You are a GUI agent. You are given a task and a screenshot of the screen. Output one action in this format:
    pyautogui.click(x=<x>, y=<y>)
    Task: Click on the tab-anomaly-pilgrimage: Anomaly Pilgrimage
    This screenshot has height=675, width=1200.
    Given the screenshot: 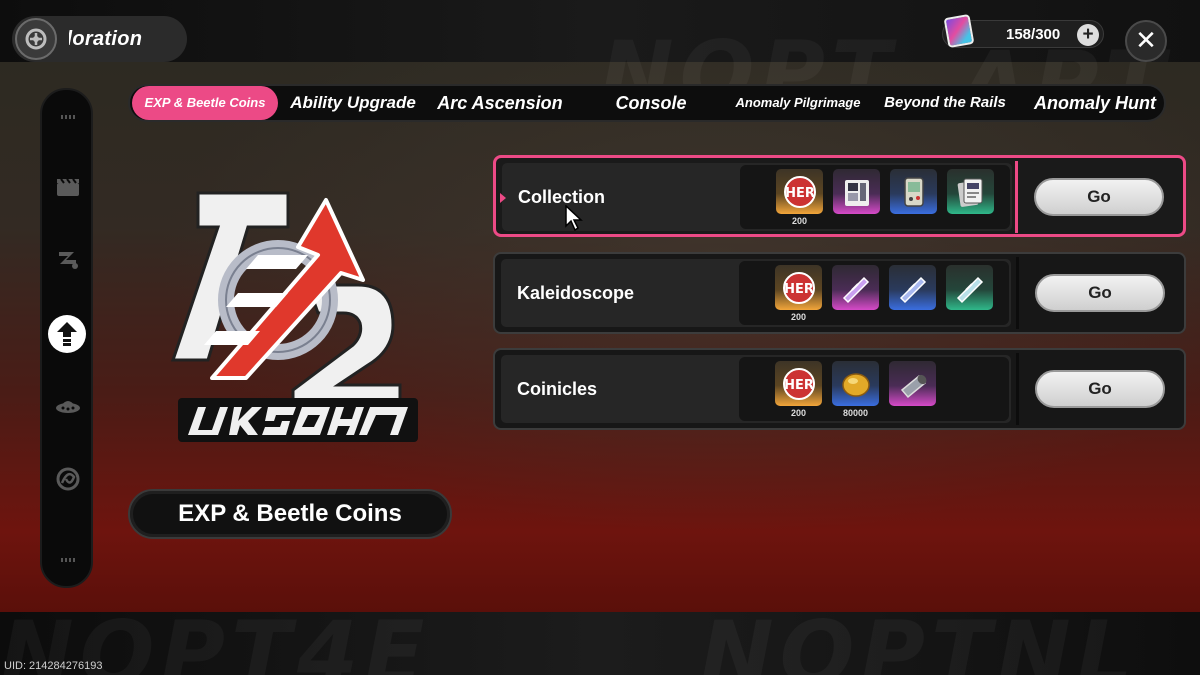 What is the action you would take?
    pyautogui.click(x=798, y=103)
    